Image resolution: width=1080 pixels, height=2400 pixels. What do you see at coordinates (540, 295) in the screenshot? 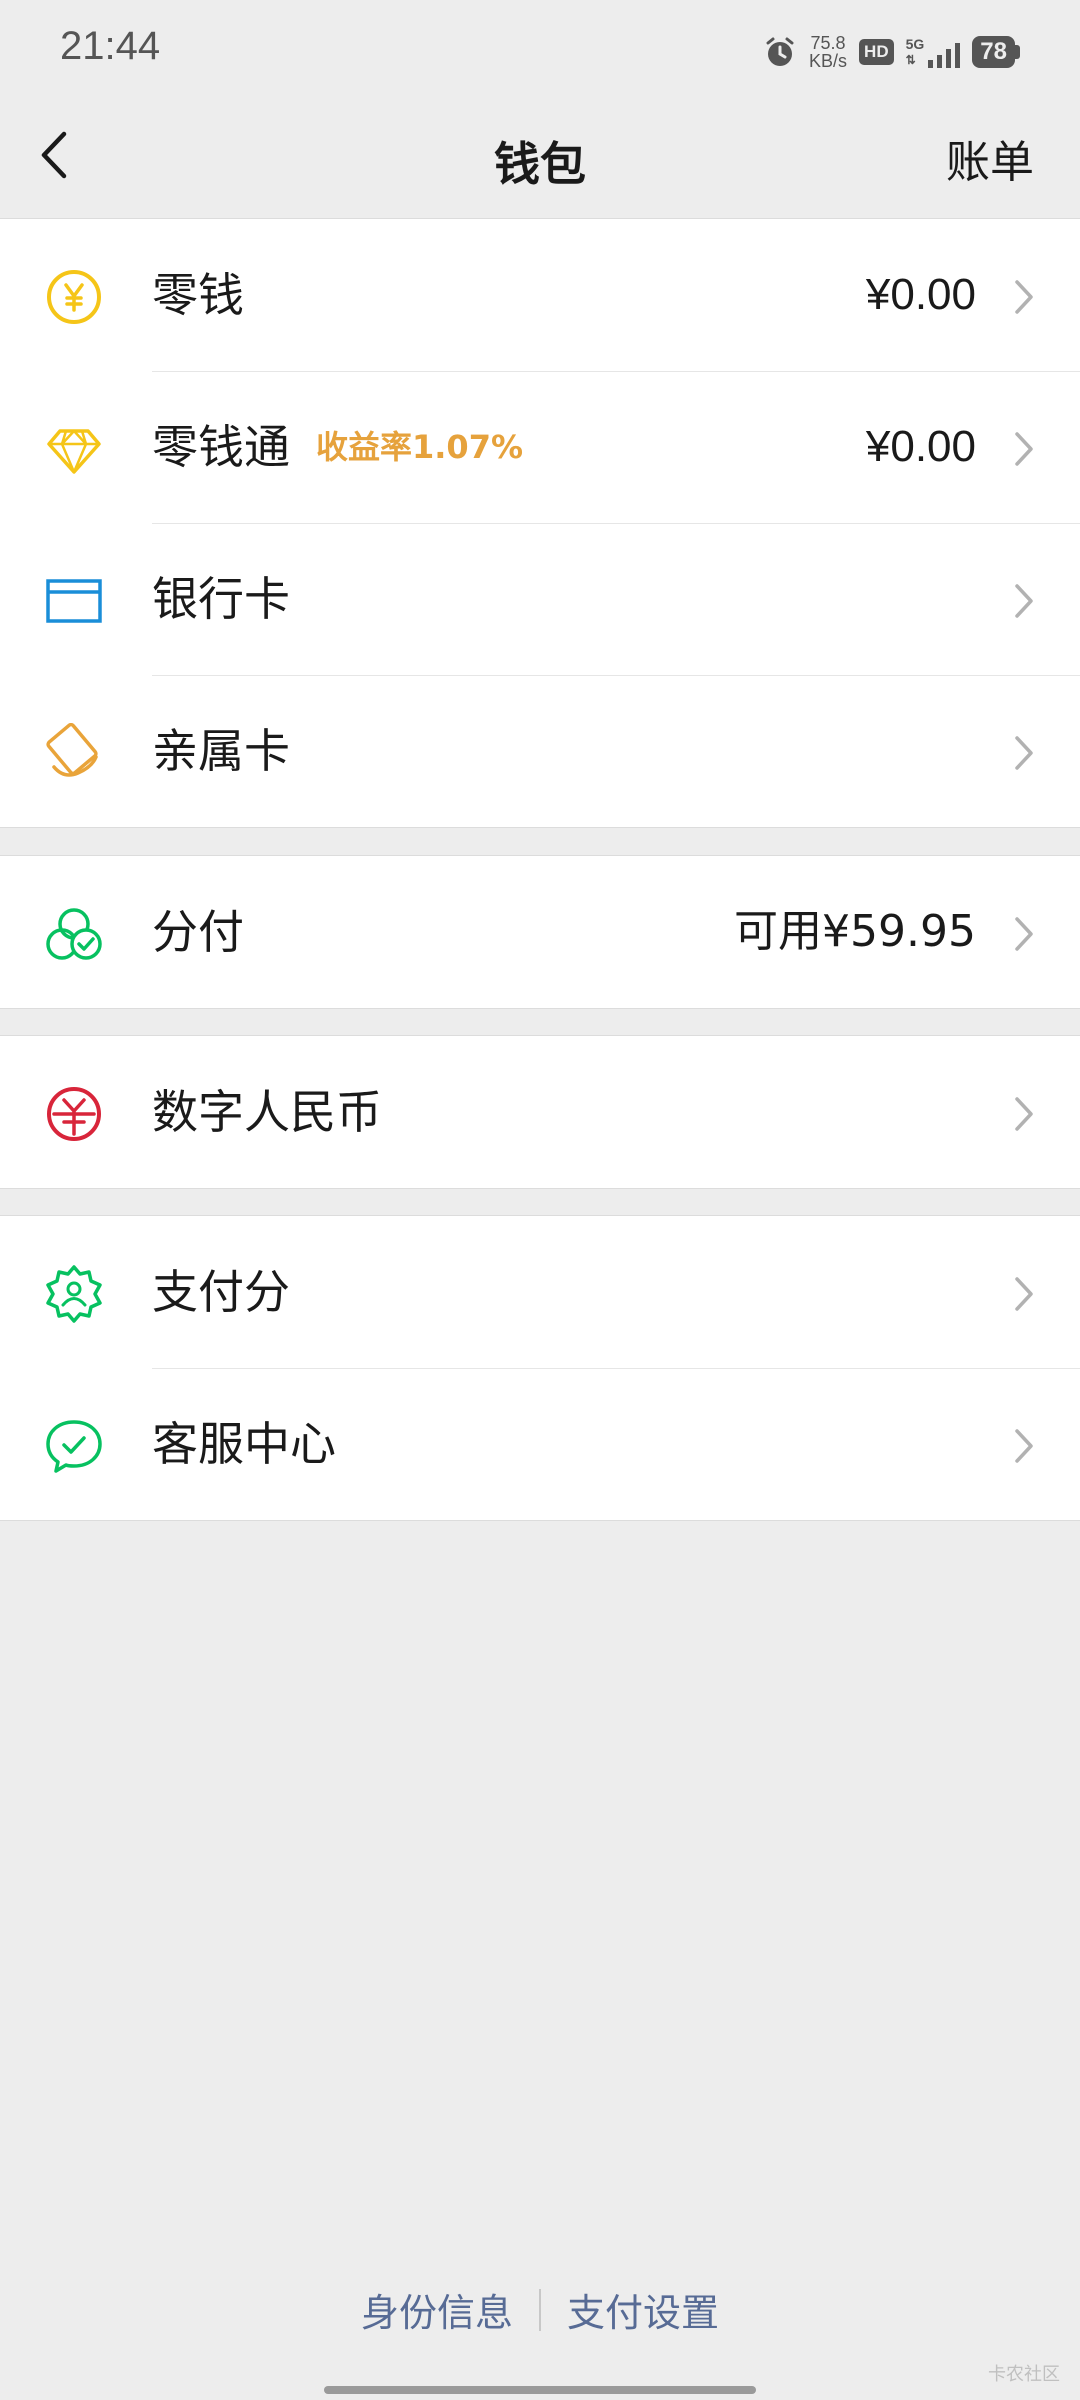
I see `list-item-change: 零钱 ¥0.00` at bounding box center [540, 295].